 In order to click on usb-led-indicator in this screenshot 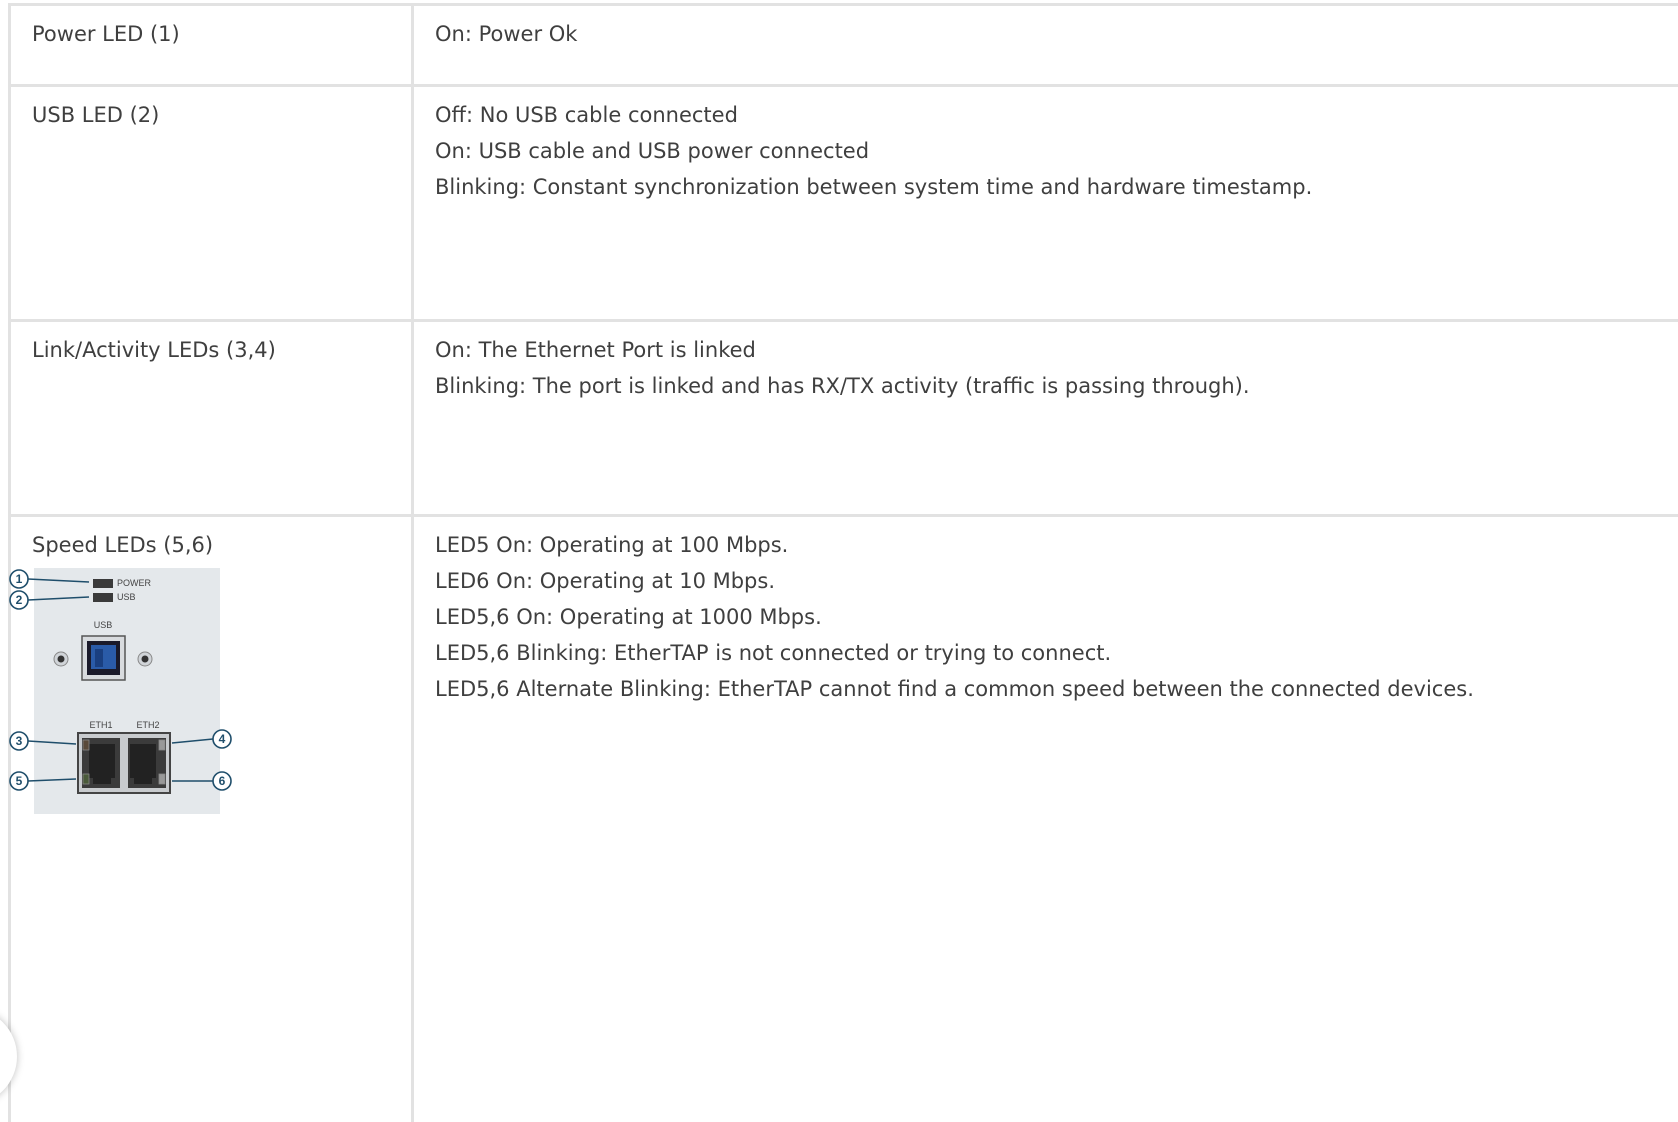, I will do `click(103, 597)`.